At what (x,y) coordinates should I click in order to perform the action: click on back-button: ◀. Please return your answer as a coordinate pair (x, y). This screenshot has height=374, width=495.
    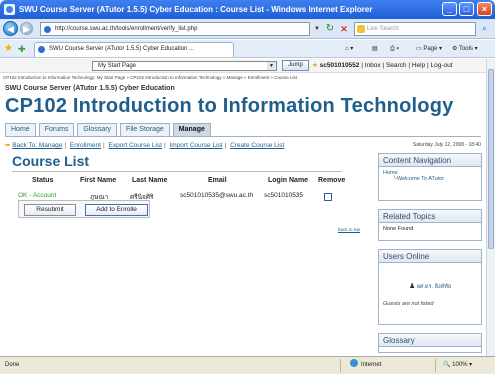
    Looking at the image, I should click on (10, 28).